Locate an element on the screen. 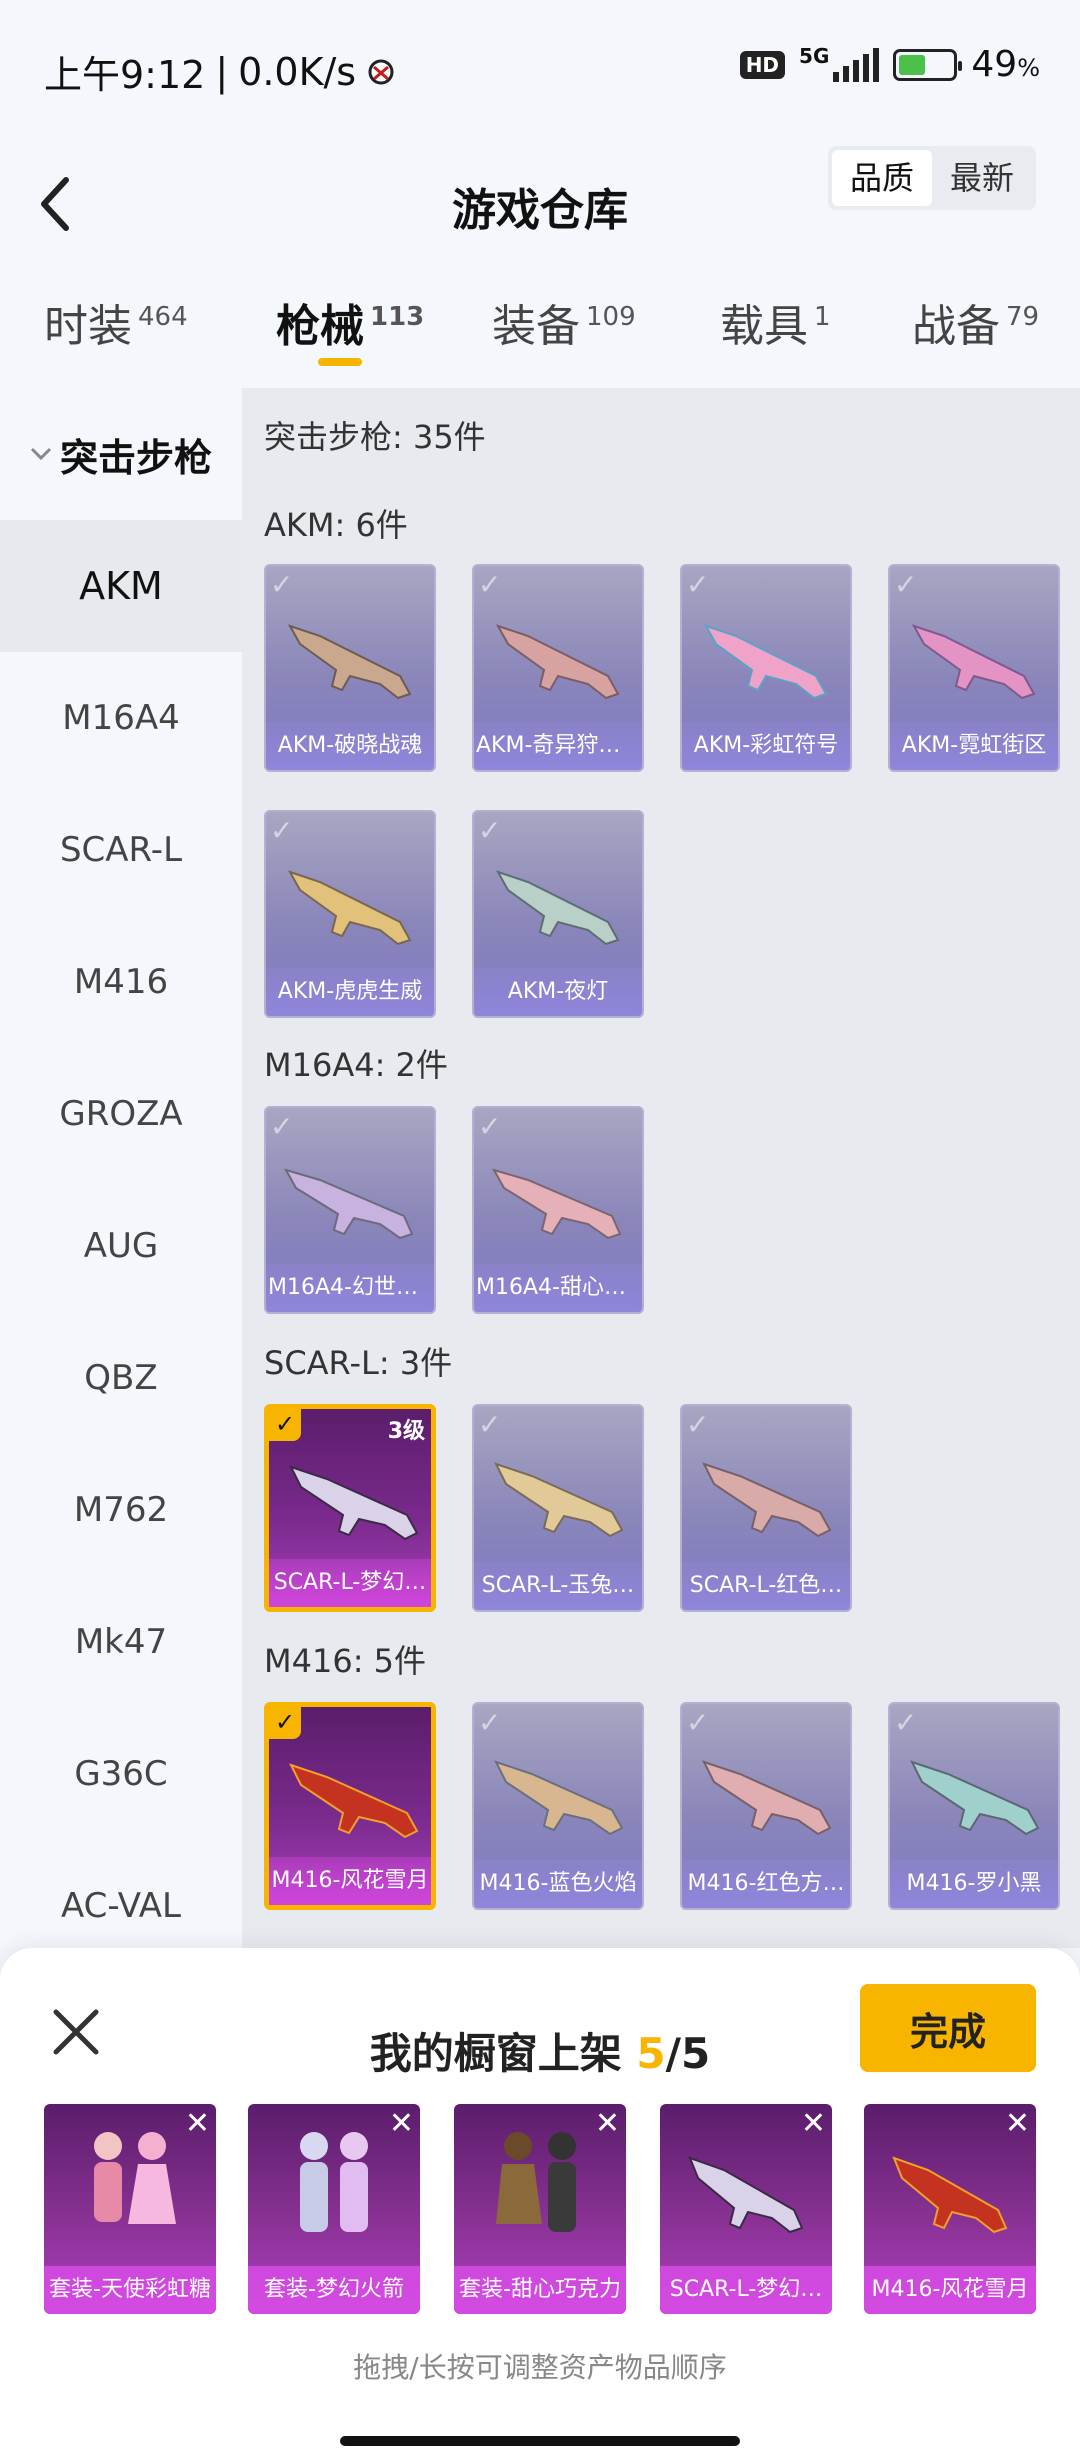 Image resolution: width=1080 pixels, height=2460 pixels. showcase-slot: ✕ 套装-甜心巧克力 is located at coordinates (540, 2209).